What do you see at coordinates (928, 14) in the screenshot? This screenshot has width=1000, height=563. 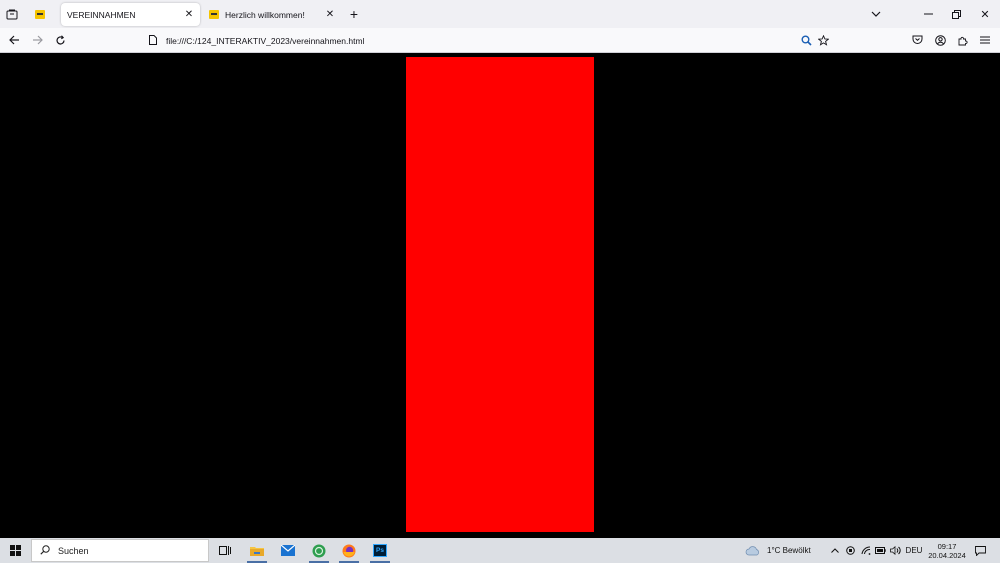 I see `minimize-icon` at bounding box center [928, 14].